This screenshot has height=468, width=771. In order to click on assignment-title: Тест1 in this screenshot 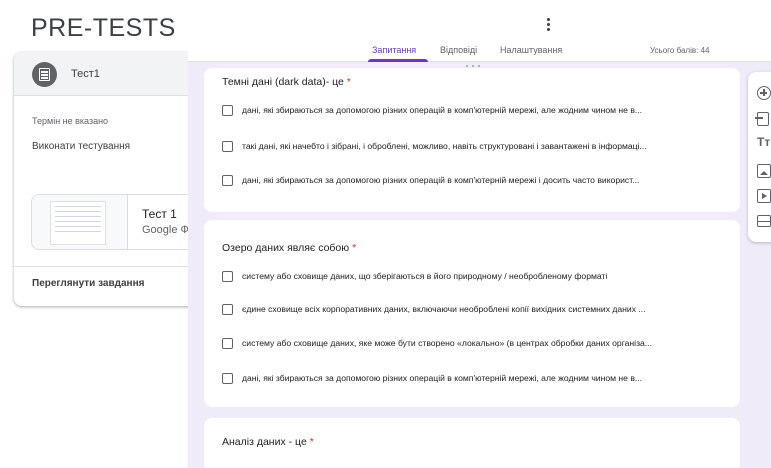, I will do `click(85, 74)`.